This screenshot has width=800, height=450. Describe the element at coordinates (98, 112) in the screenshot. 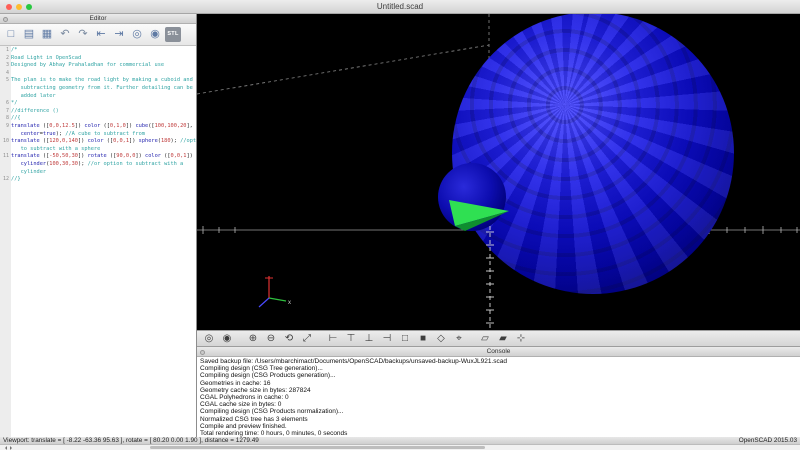

I see `code-line: 7 //difference ()` at that location.